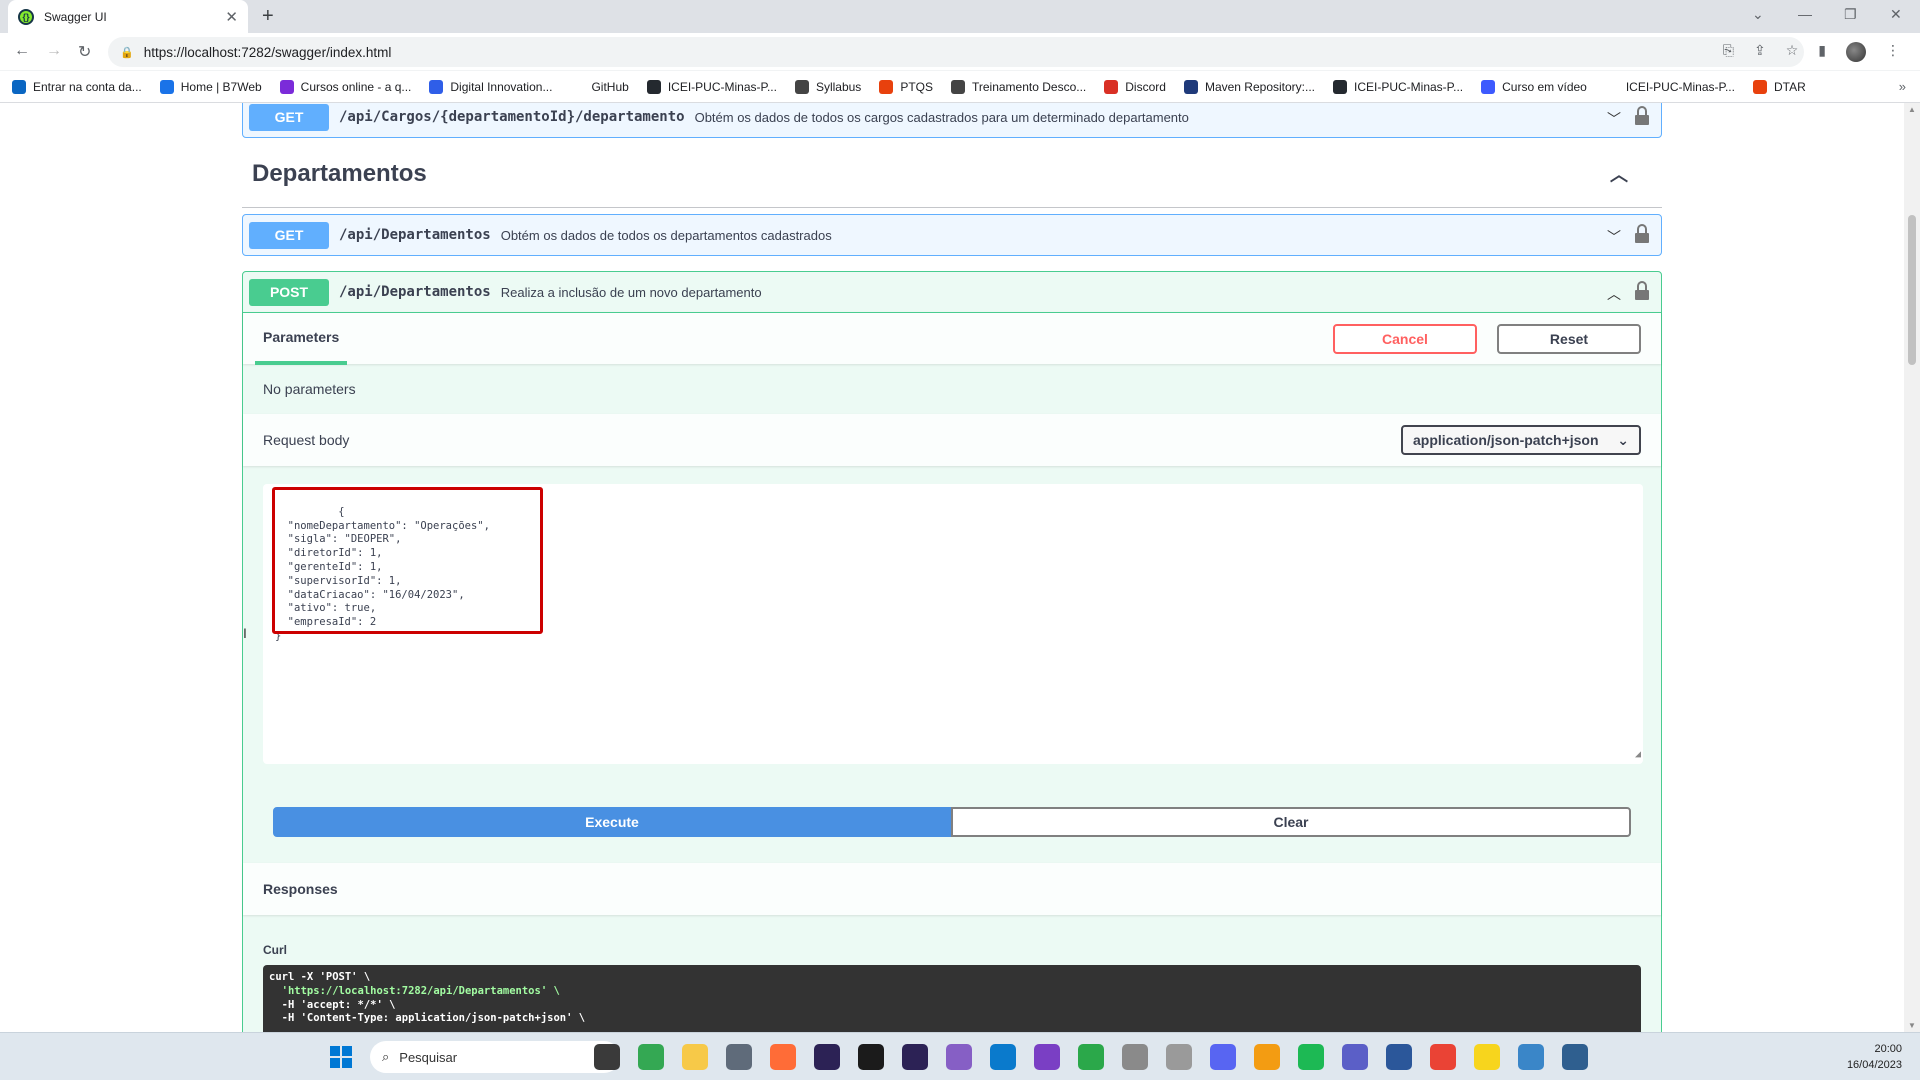 Image resolution: width=1920 pixels, height=1080 pixels. Describe the element at coordinates (1487, 1057) in the screenshot. I see `sticky-icon` at that location.